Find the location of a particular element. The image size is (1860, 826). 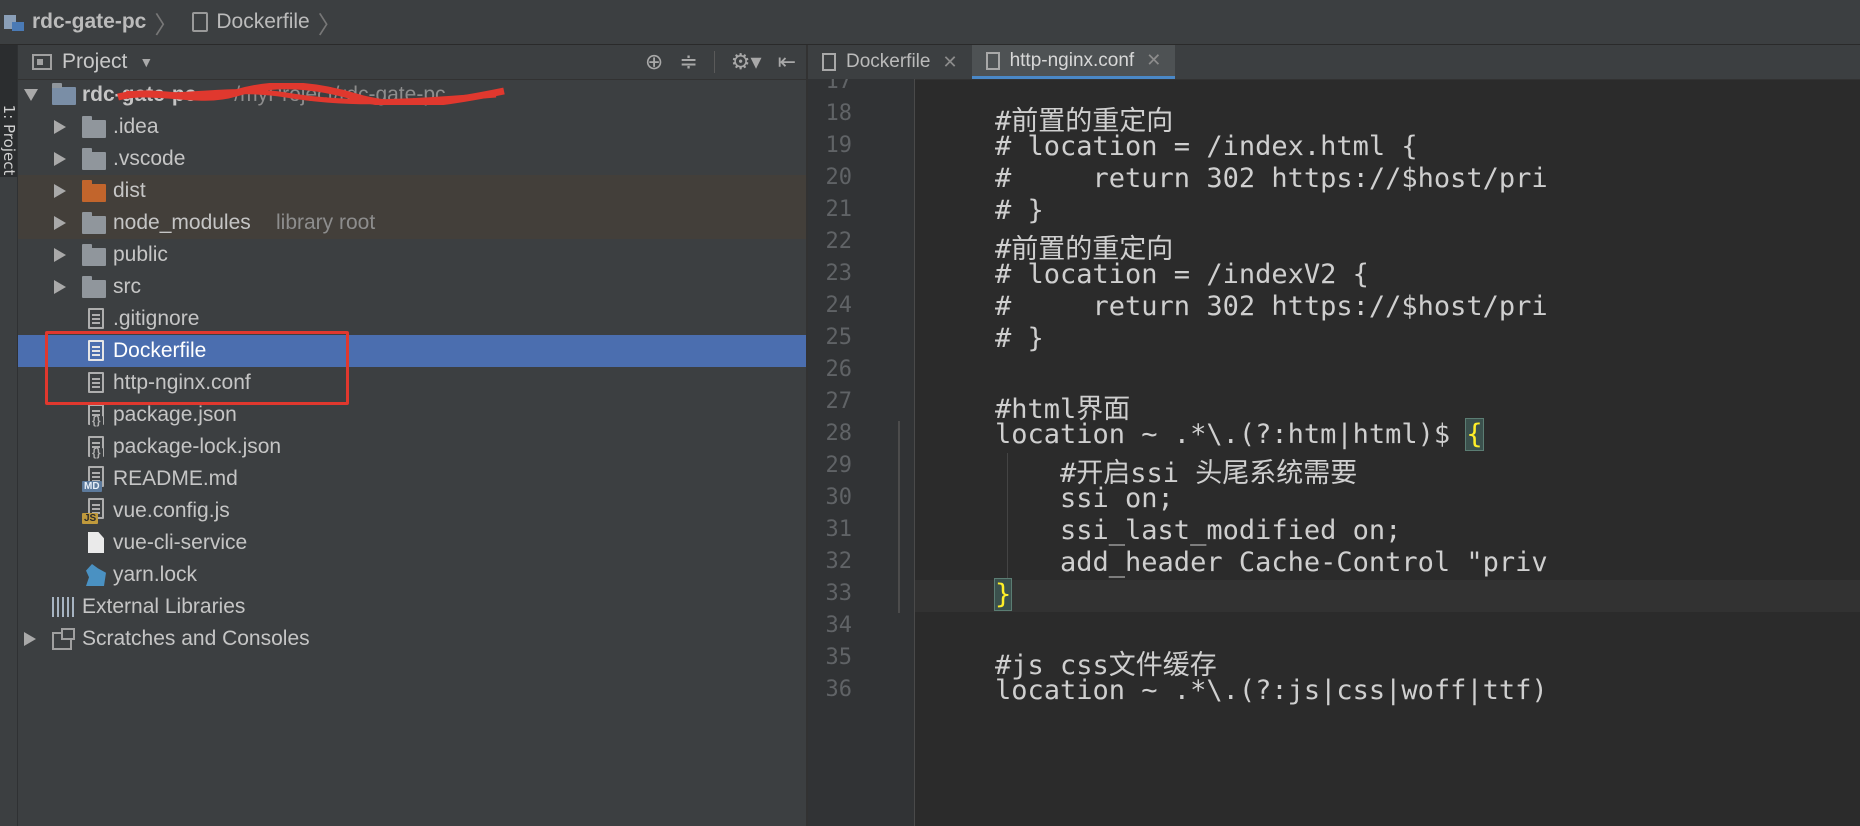

line-number: 23 is located at coordinates (839, 273).